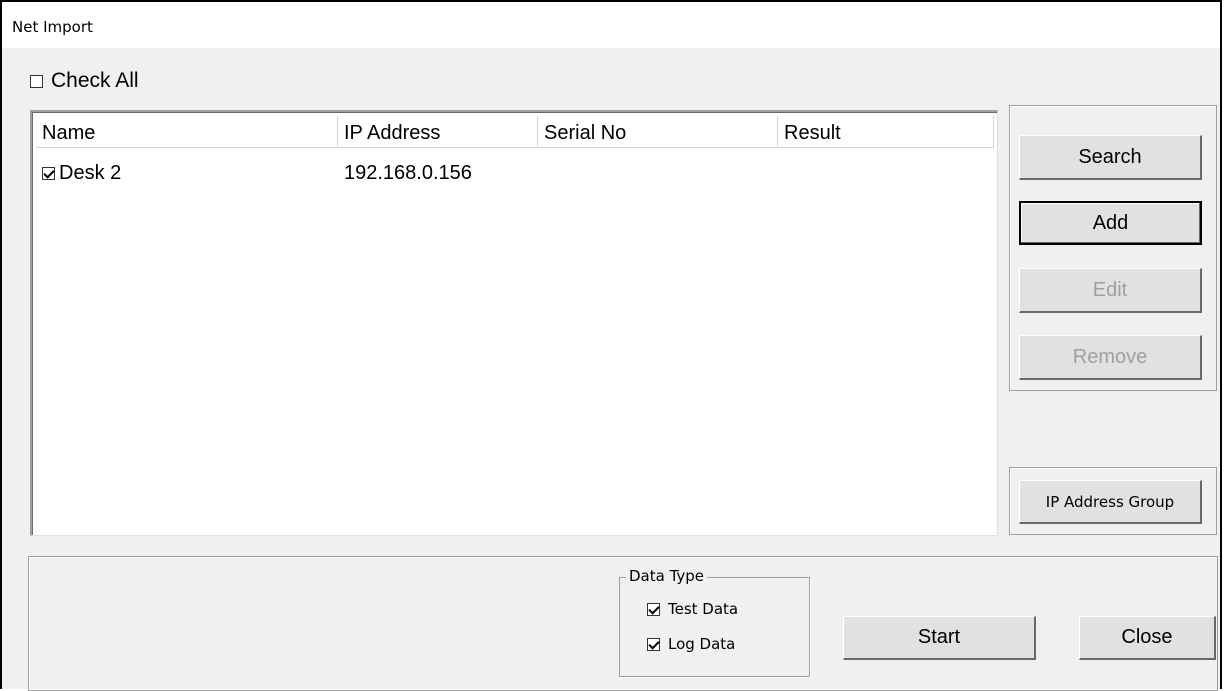  What do you see at coordinates (1147, 638) in the screenshot?
I see `close-button: Close` at bounding box center [1147, 638].